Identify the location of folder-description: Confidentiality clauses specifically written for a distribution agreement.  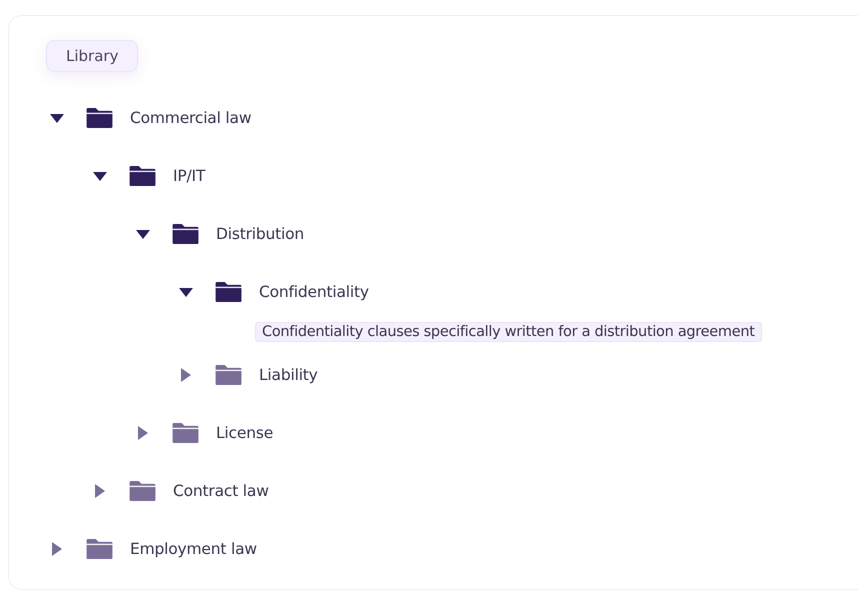
(508, 332).